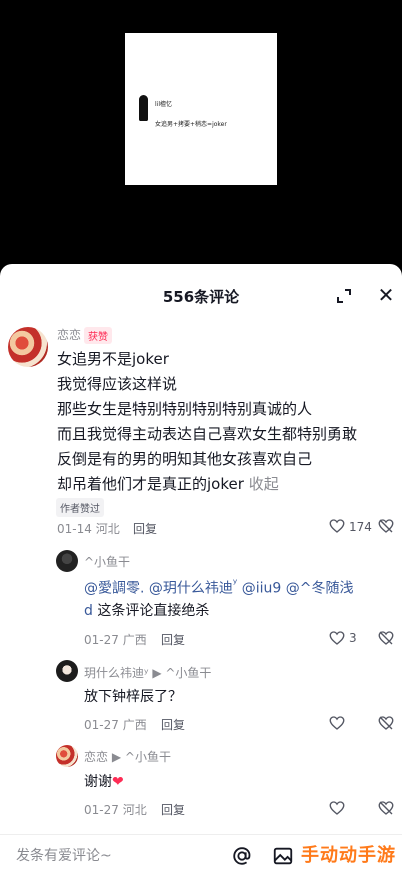 Image resolution: width=402 pixels, height=874 pixels. What do you see at coordinates (64, 855) in the screenshot?
I see `comment-input: 发条有爱评论~` at bounding box center [64, 855].